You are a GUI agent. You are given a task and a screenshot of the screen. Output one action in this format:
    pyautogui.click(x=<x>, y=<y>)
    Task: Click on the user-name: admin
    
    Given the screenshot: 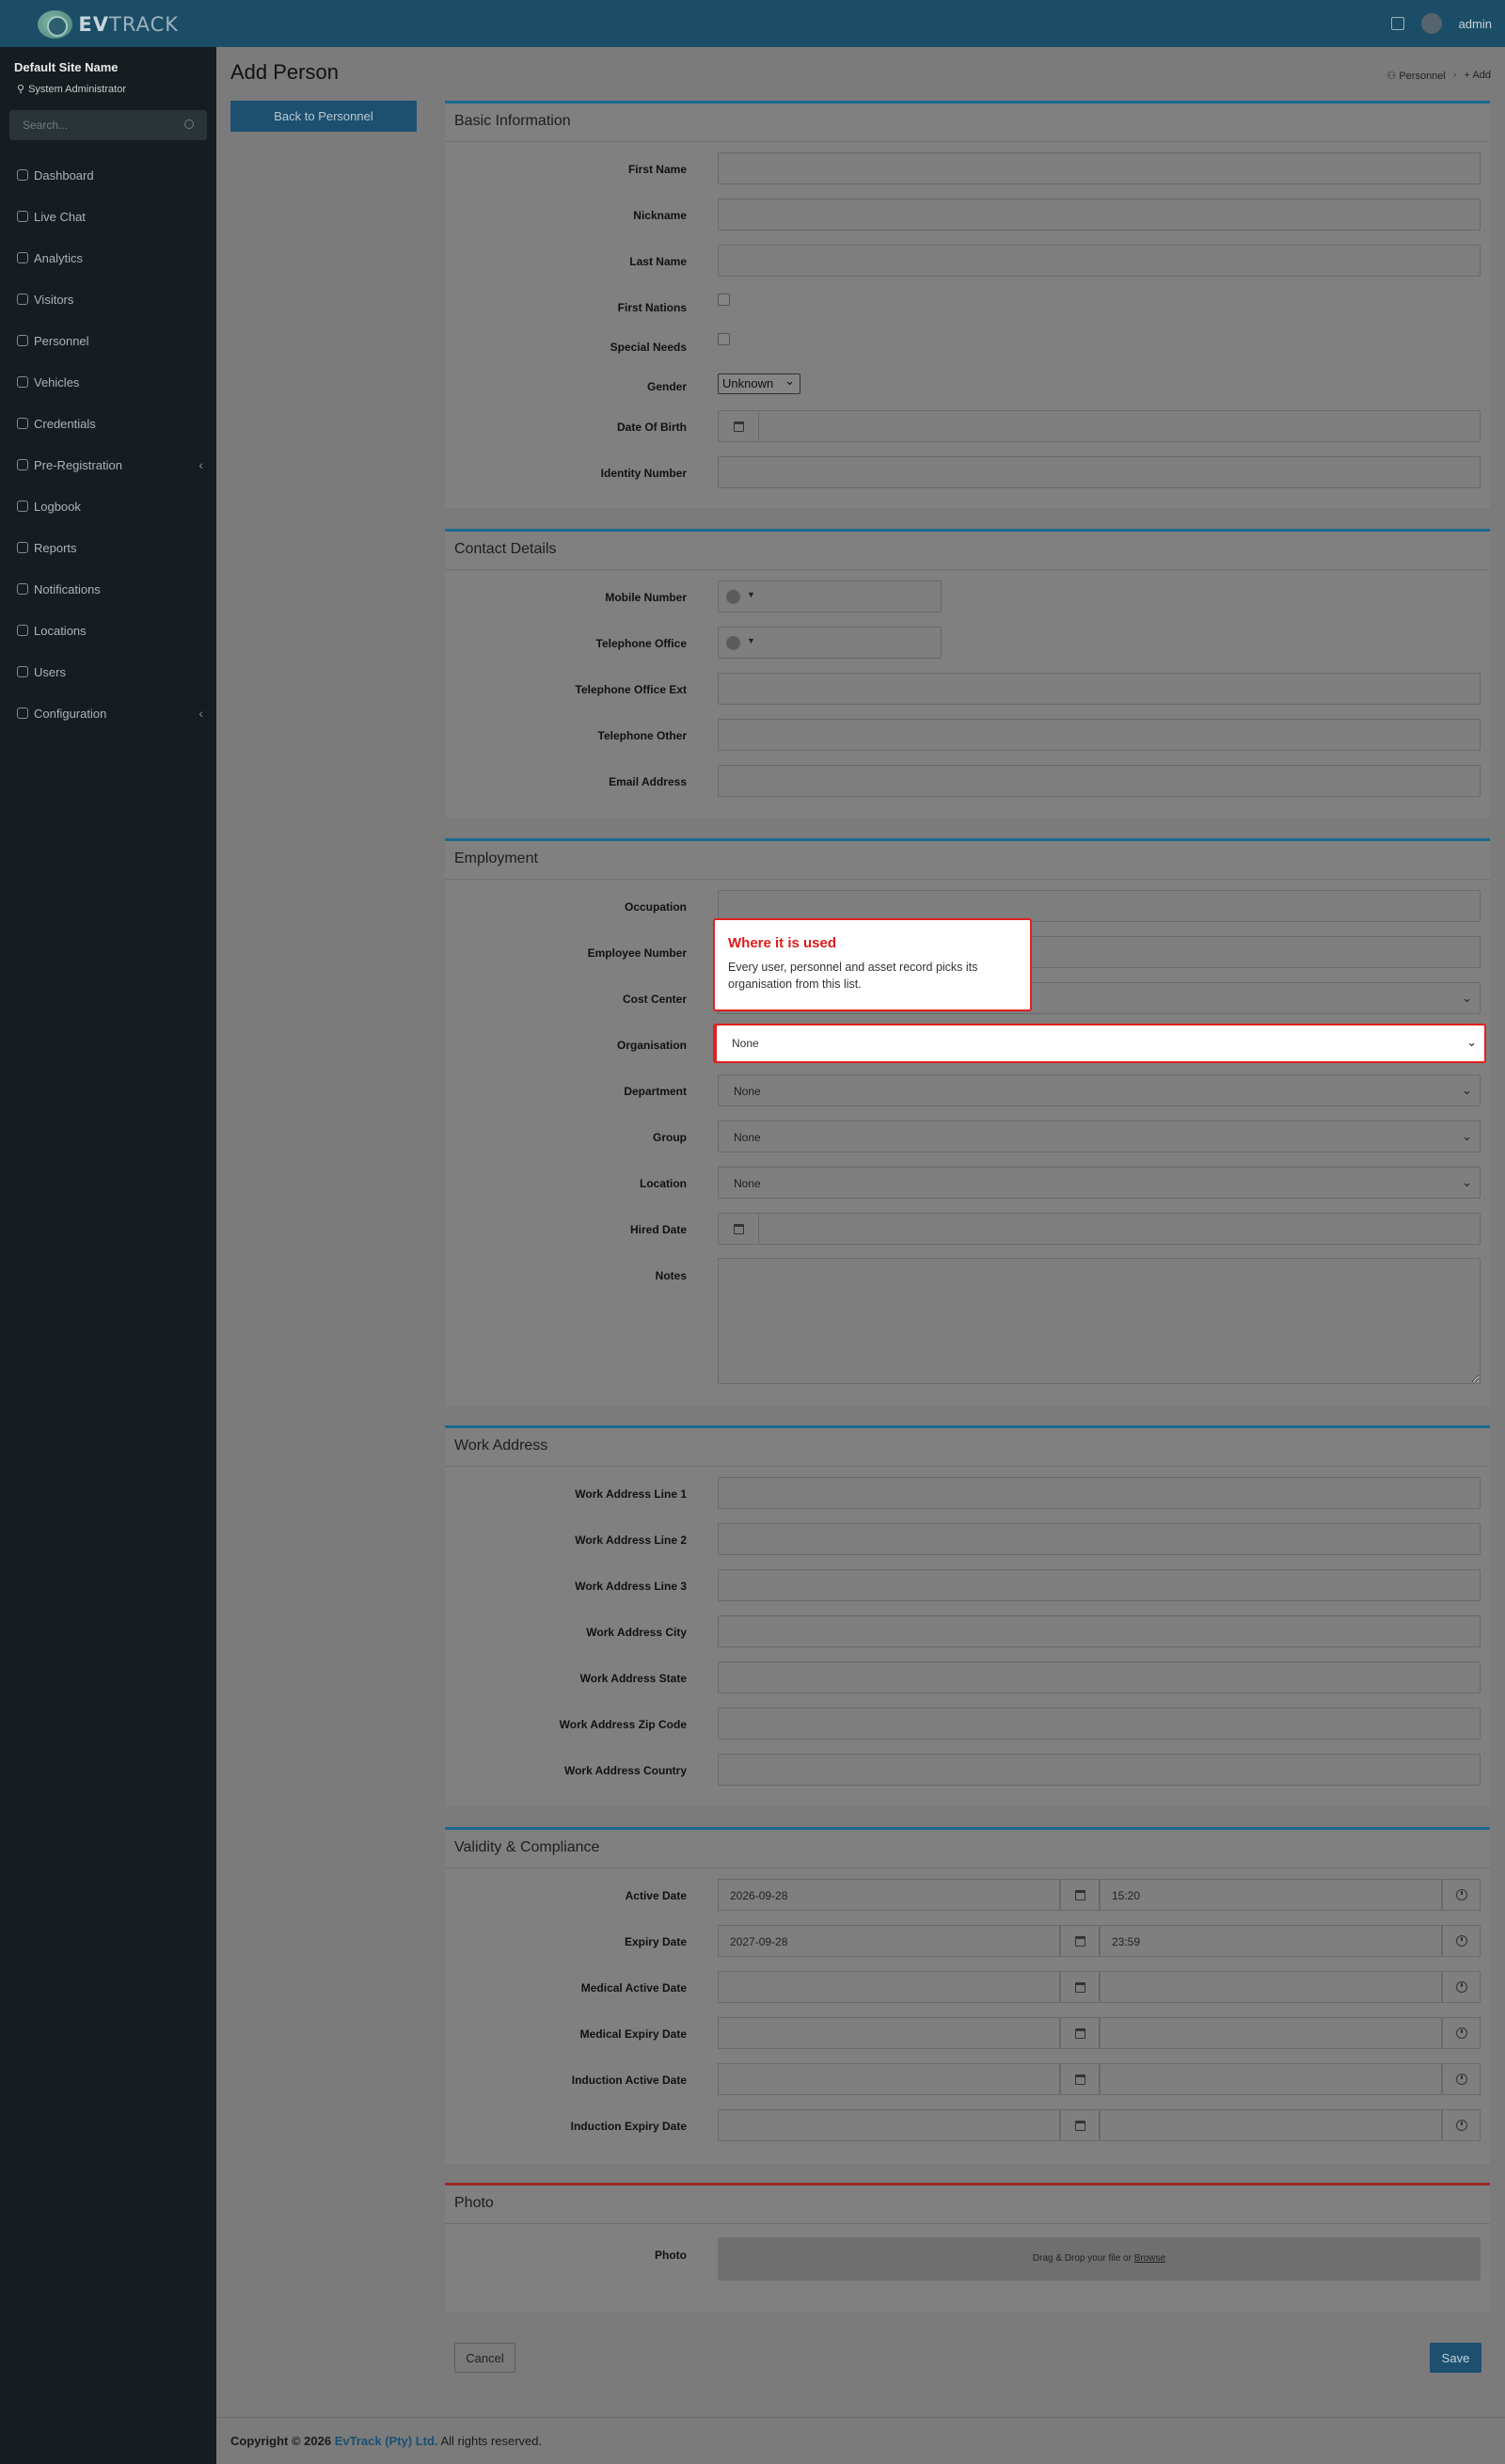 What is the action you would take?
    pyautogui.click(x=1476, y=24)
    